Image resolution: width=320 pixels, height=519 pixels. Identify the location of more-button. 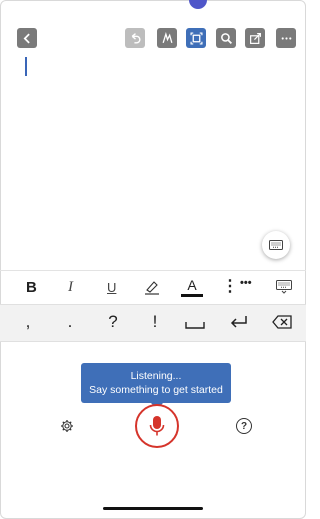
(286, 38).